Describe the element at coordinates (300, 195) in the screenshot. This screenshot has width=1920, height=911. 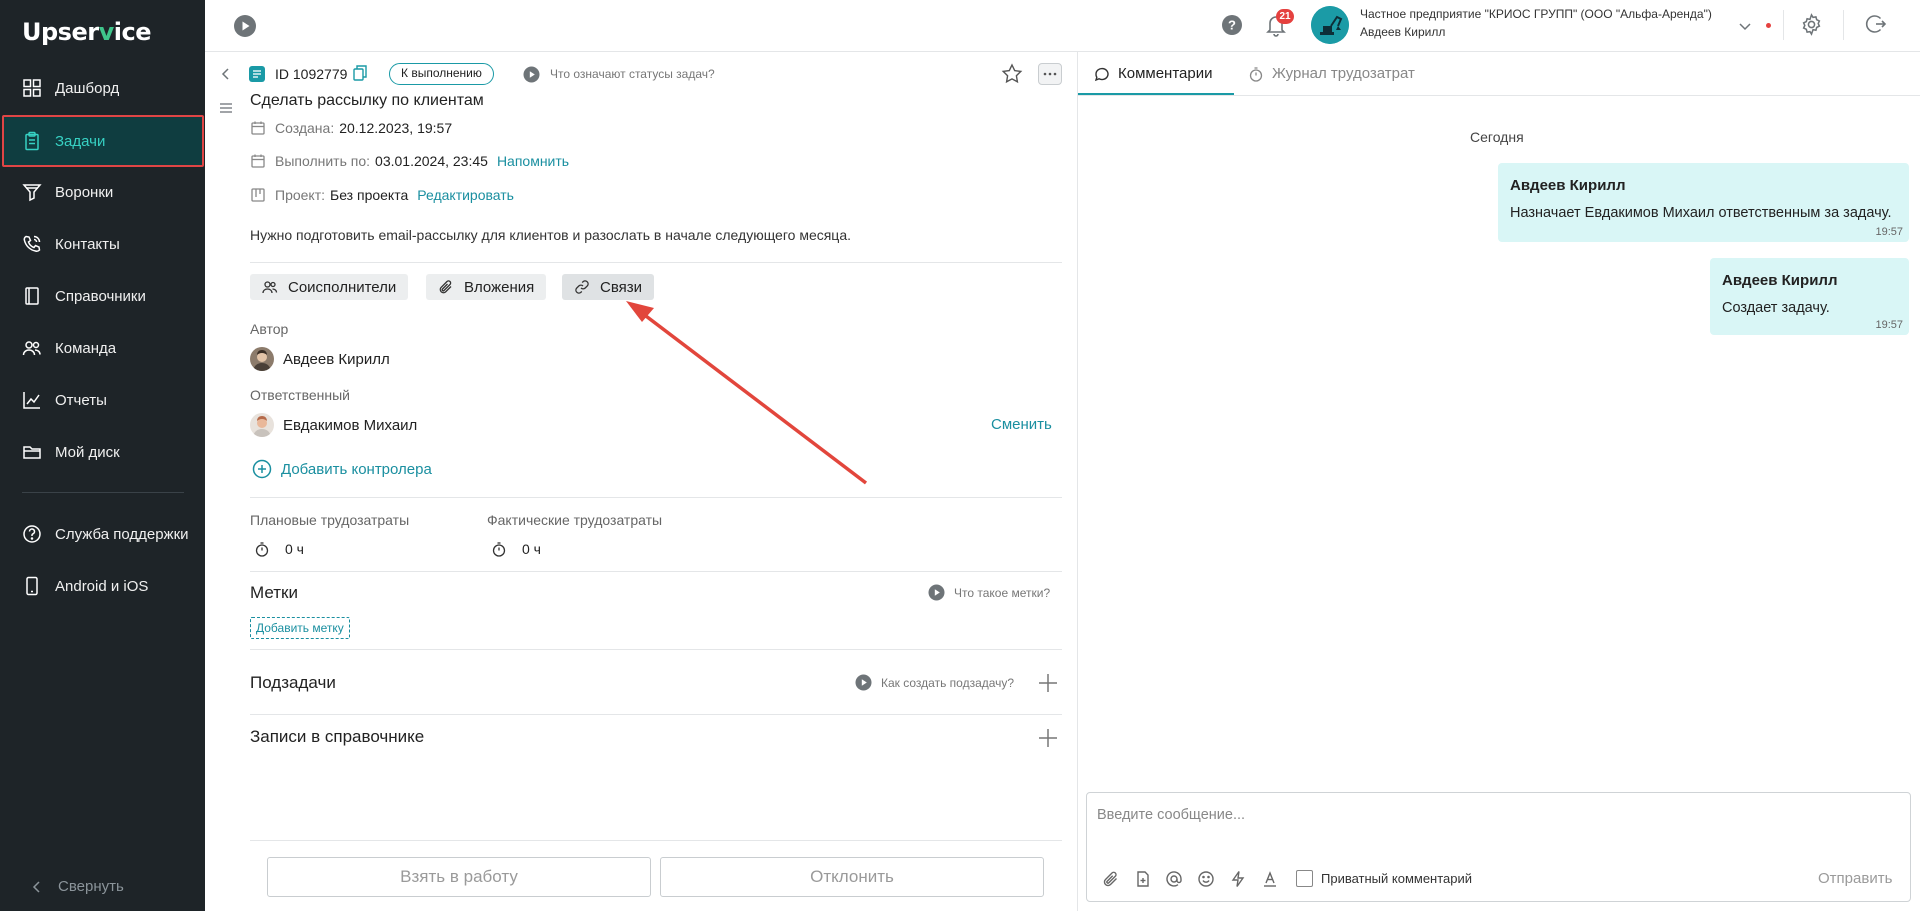
I see `project-label: Проект:` at that location.